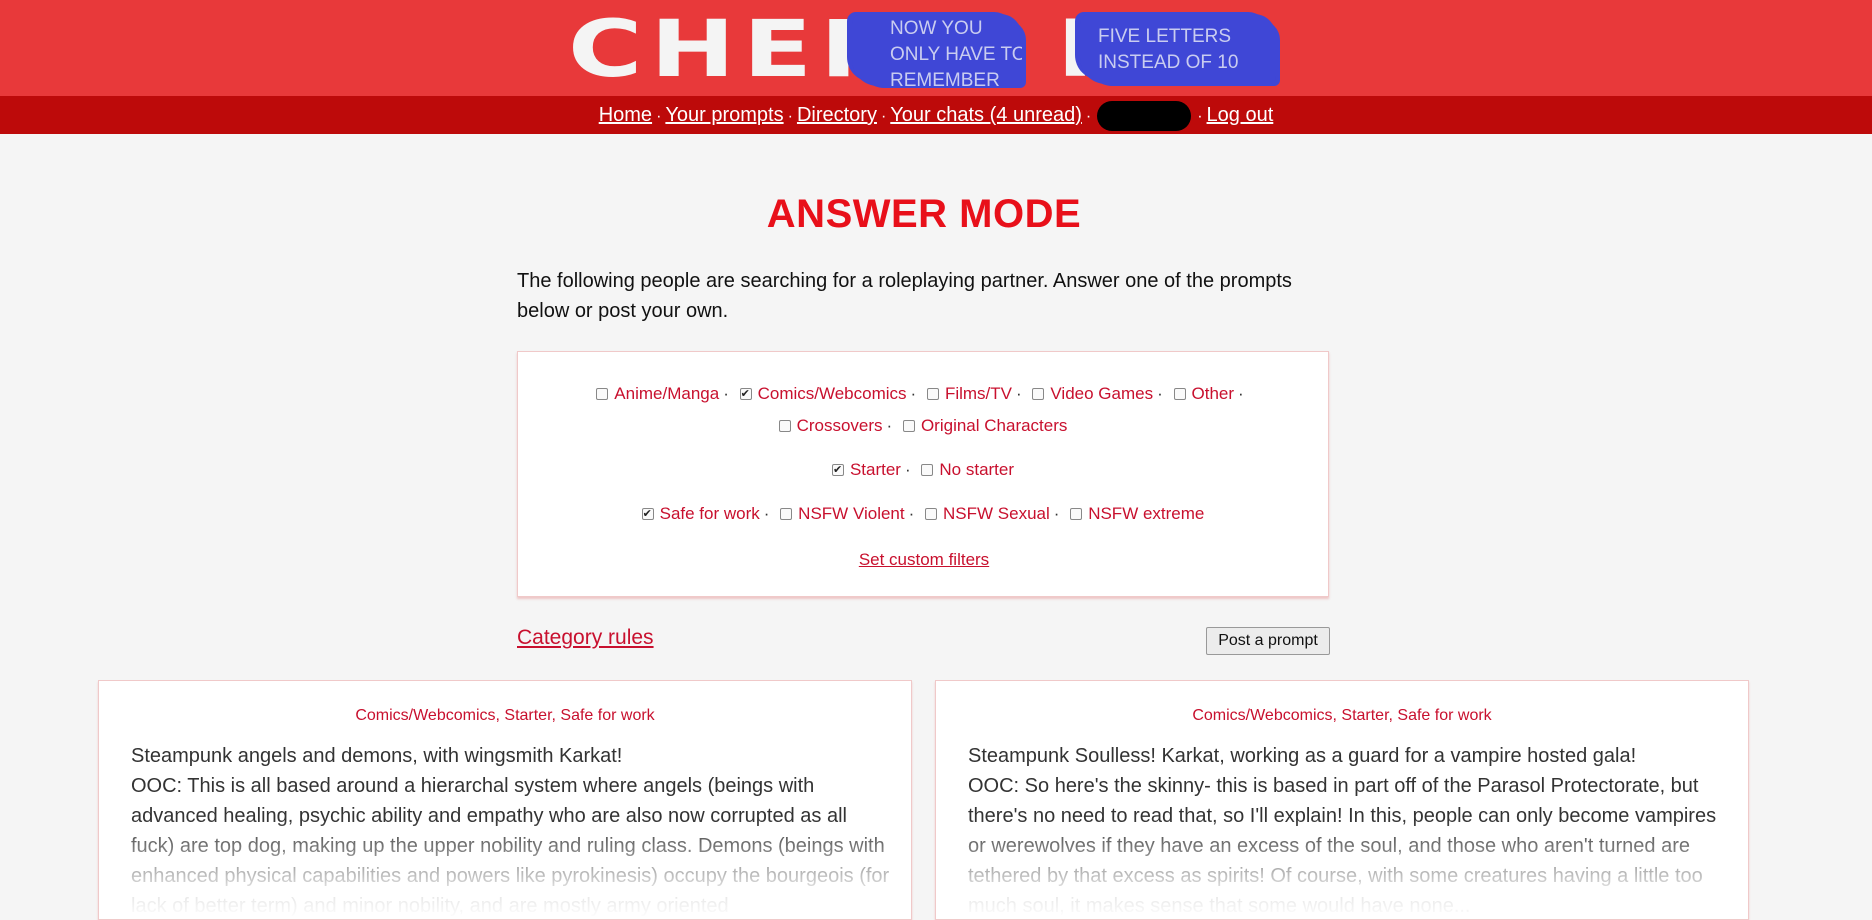 The width and height of the screenshot is (1872, 920). What do you see at coordinates (1178, 49) in the screenshot?
I see `scribble-annotation-2: FIVE LETTERS INSTEAD OF 10` at bounding box center [1178, 49].